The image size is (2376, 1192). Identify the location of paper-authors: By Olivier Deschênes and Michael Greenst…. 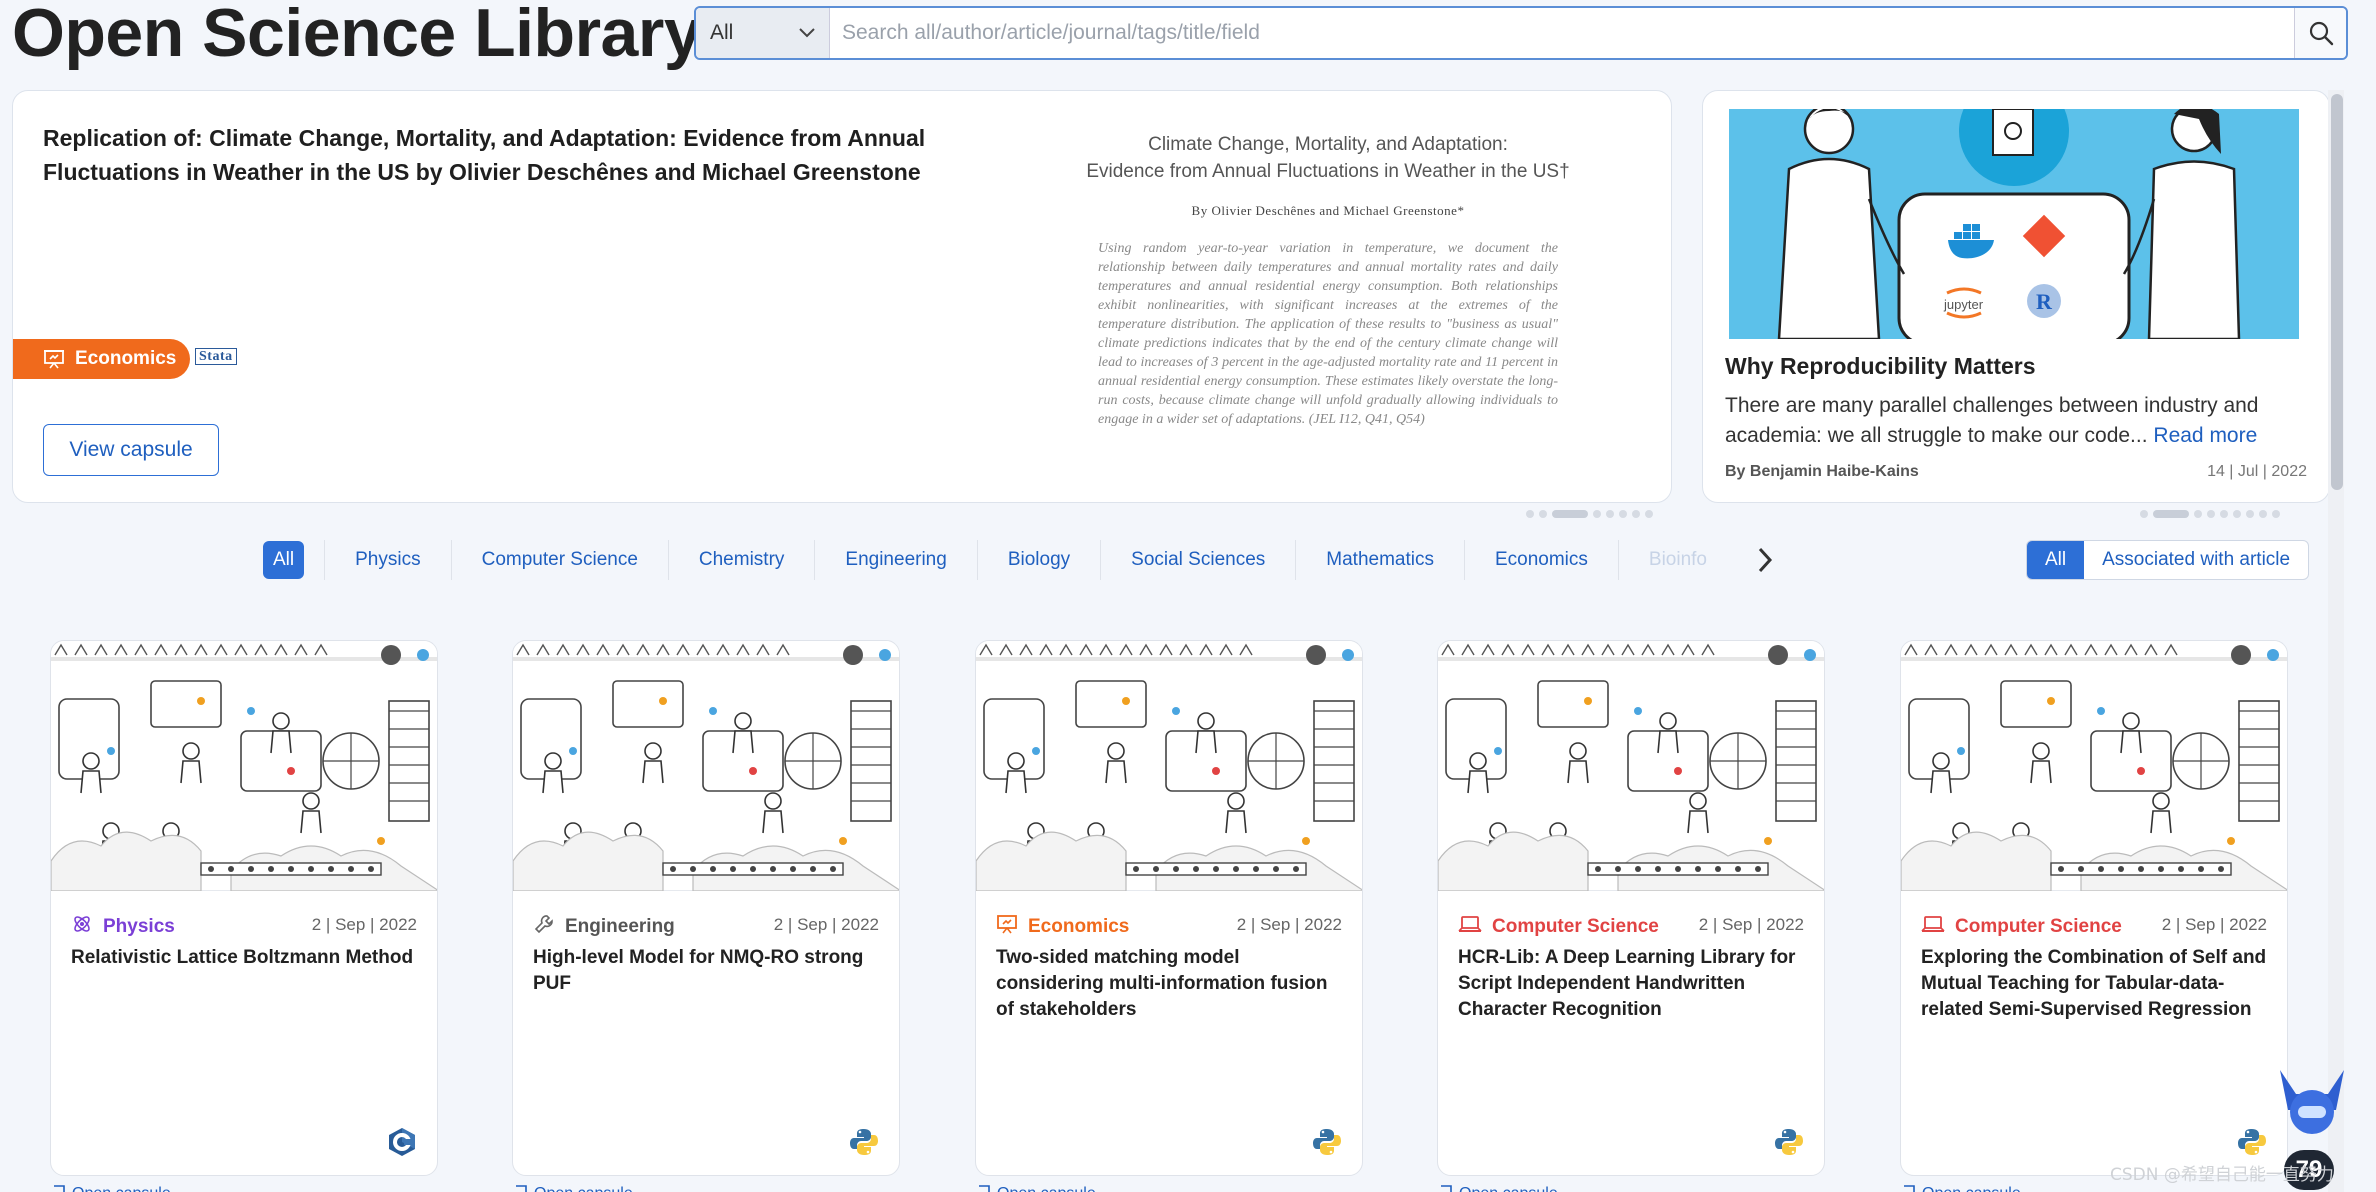
(1328, 210).